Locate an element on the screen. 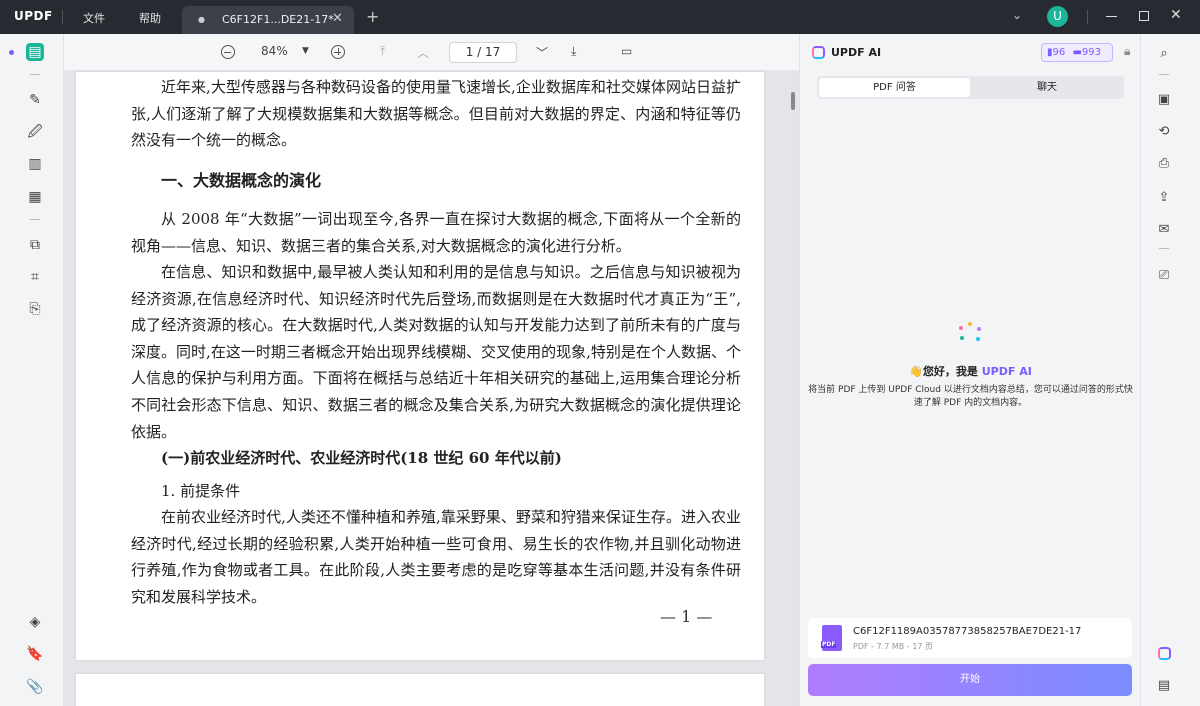 This screenshot has height=706, width=1200. share-icon: ⇪ is located at coordinates (1164, 197).